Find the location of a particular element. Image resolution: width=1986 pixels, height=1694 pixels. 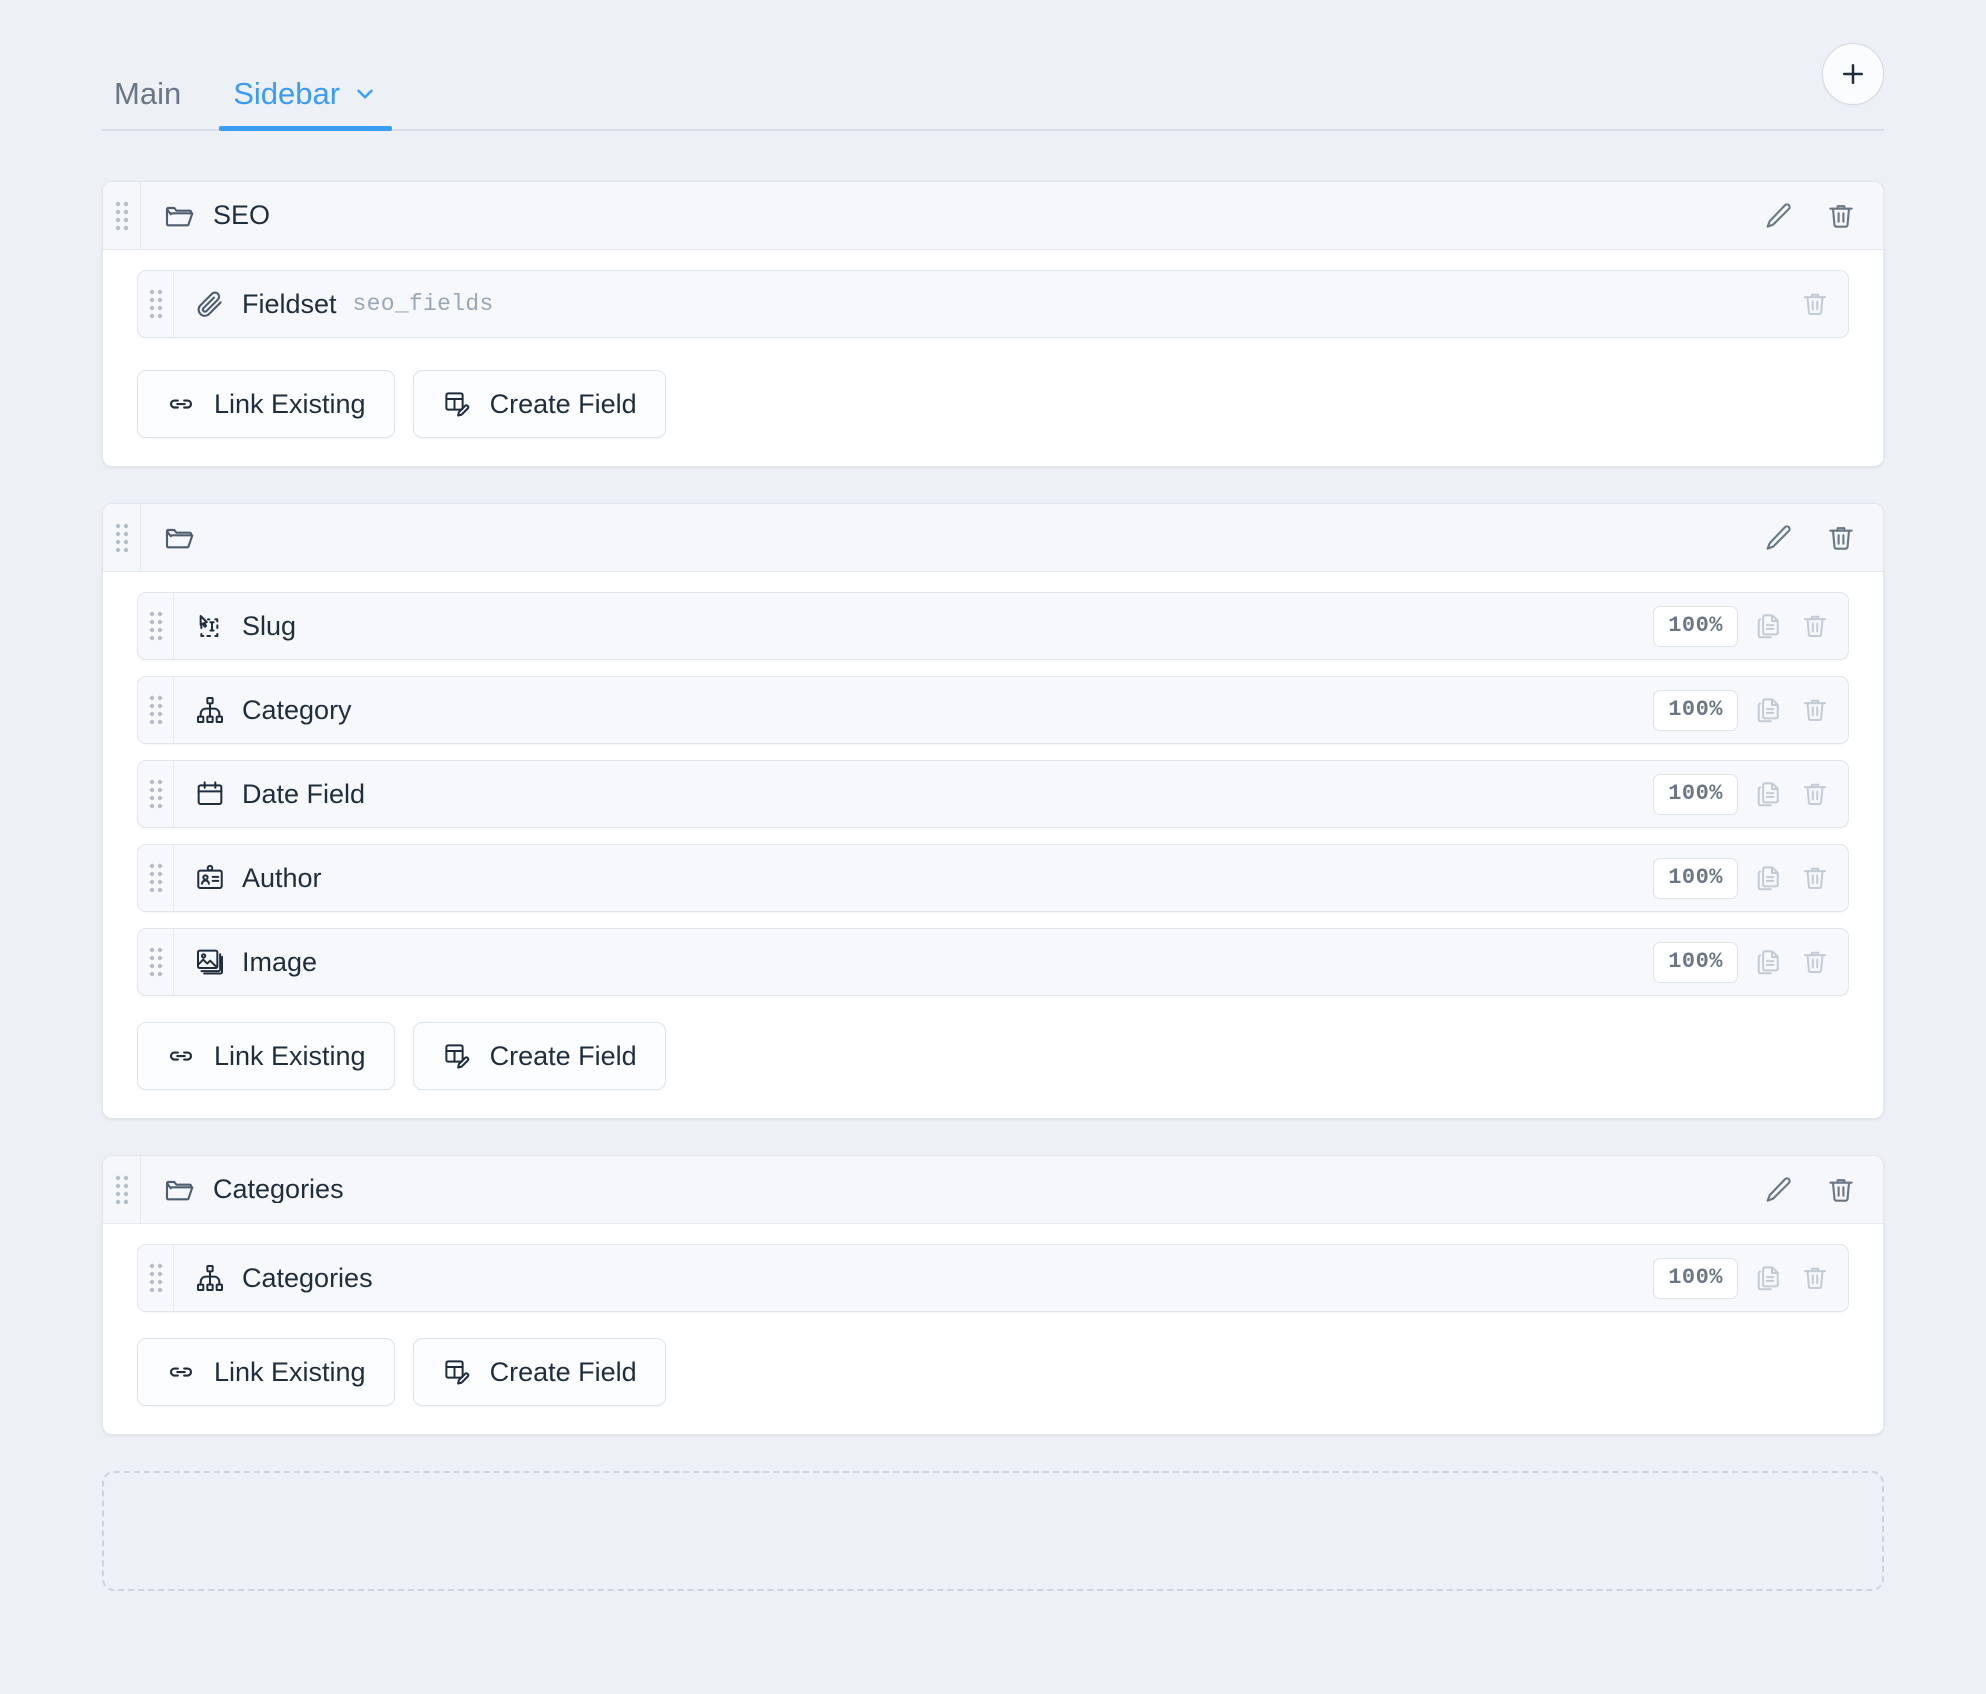

group-header-main: Categories is located at coordinates (952, 1189).